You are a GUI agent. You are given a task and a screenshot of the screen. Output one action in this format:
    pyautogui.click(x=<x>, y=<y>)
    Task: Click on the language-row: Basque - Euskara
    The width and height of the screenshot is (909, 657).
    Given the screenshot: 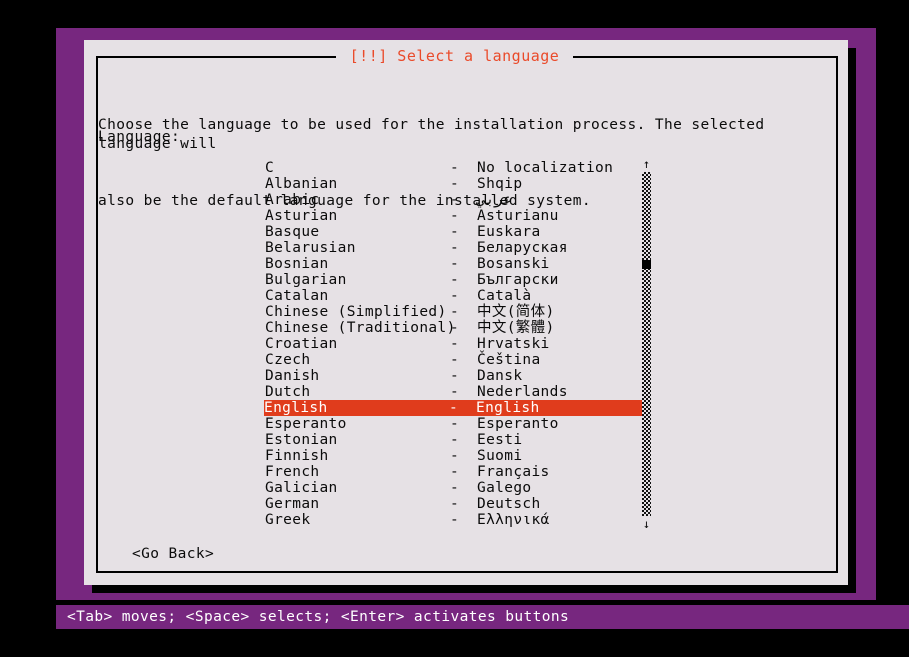 What is the action you would take?
    pyautogui.click(x=450, y=232)
    